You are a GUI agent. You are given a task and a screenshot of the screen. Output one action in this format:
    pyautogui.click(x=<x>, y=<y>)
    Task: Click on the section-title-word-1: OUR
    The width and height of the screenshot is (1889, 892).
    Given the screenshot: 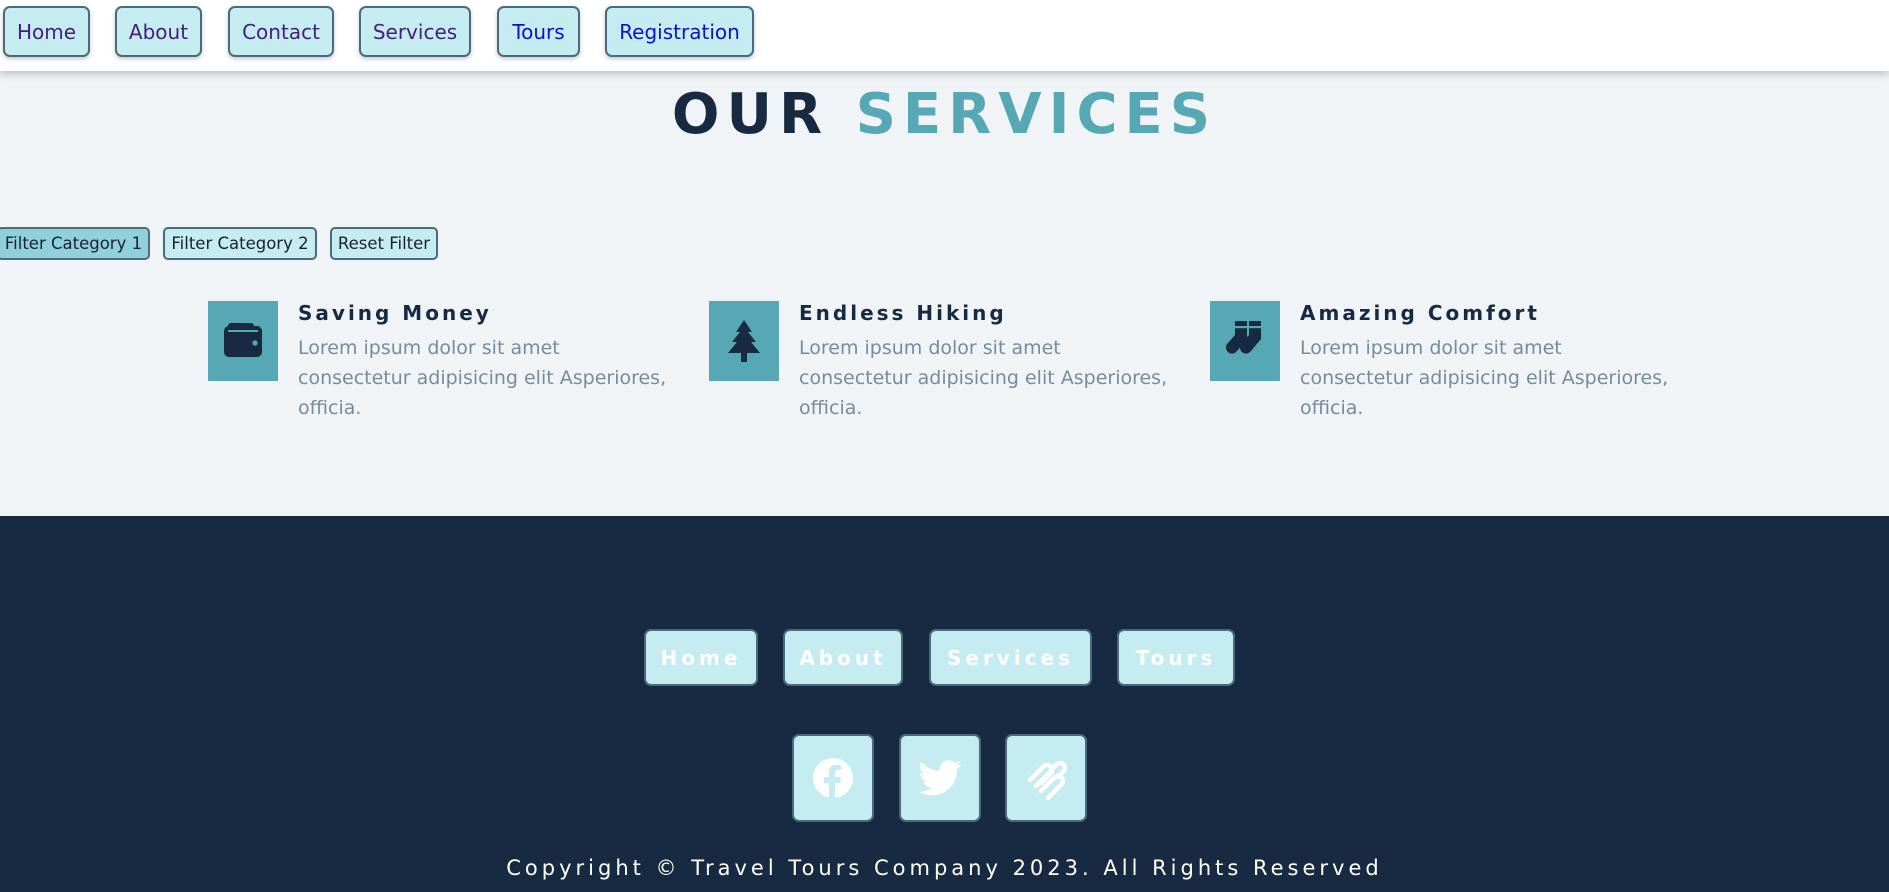 What is the action you would take?
    pyautogui.click(x=750, y=114)
    